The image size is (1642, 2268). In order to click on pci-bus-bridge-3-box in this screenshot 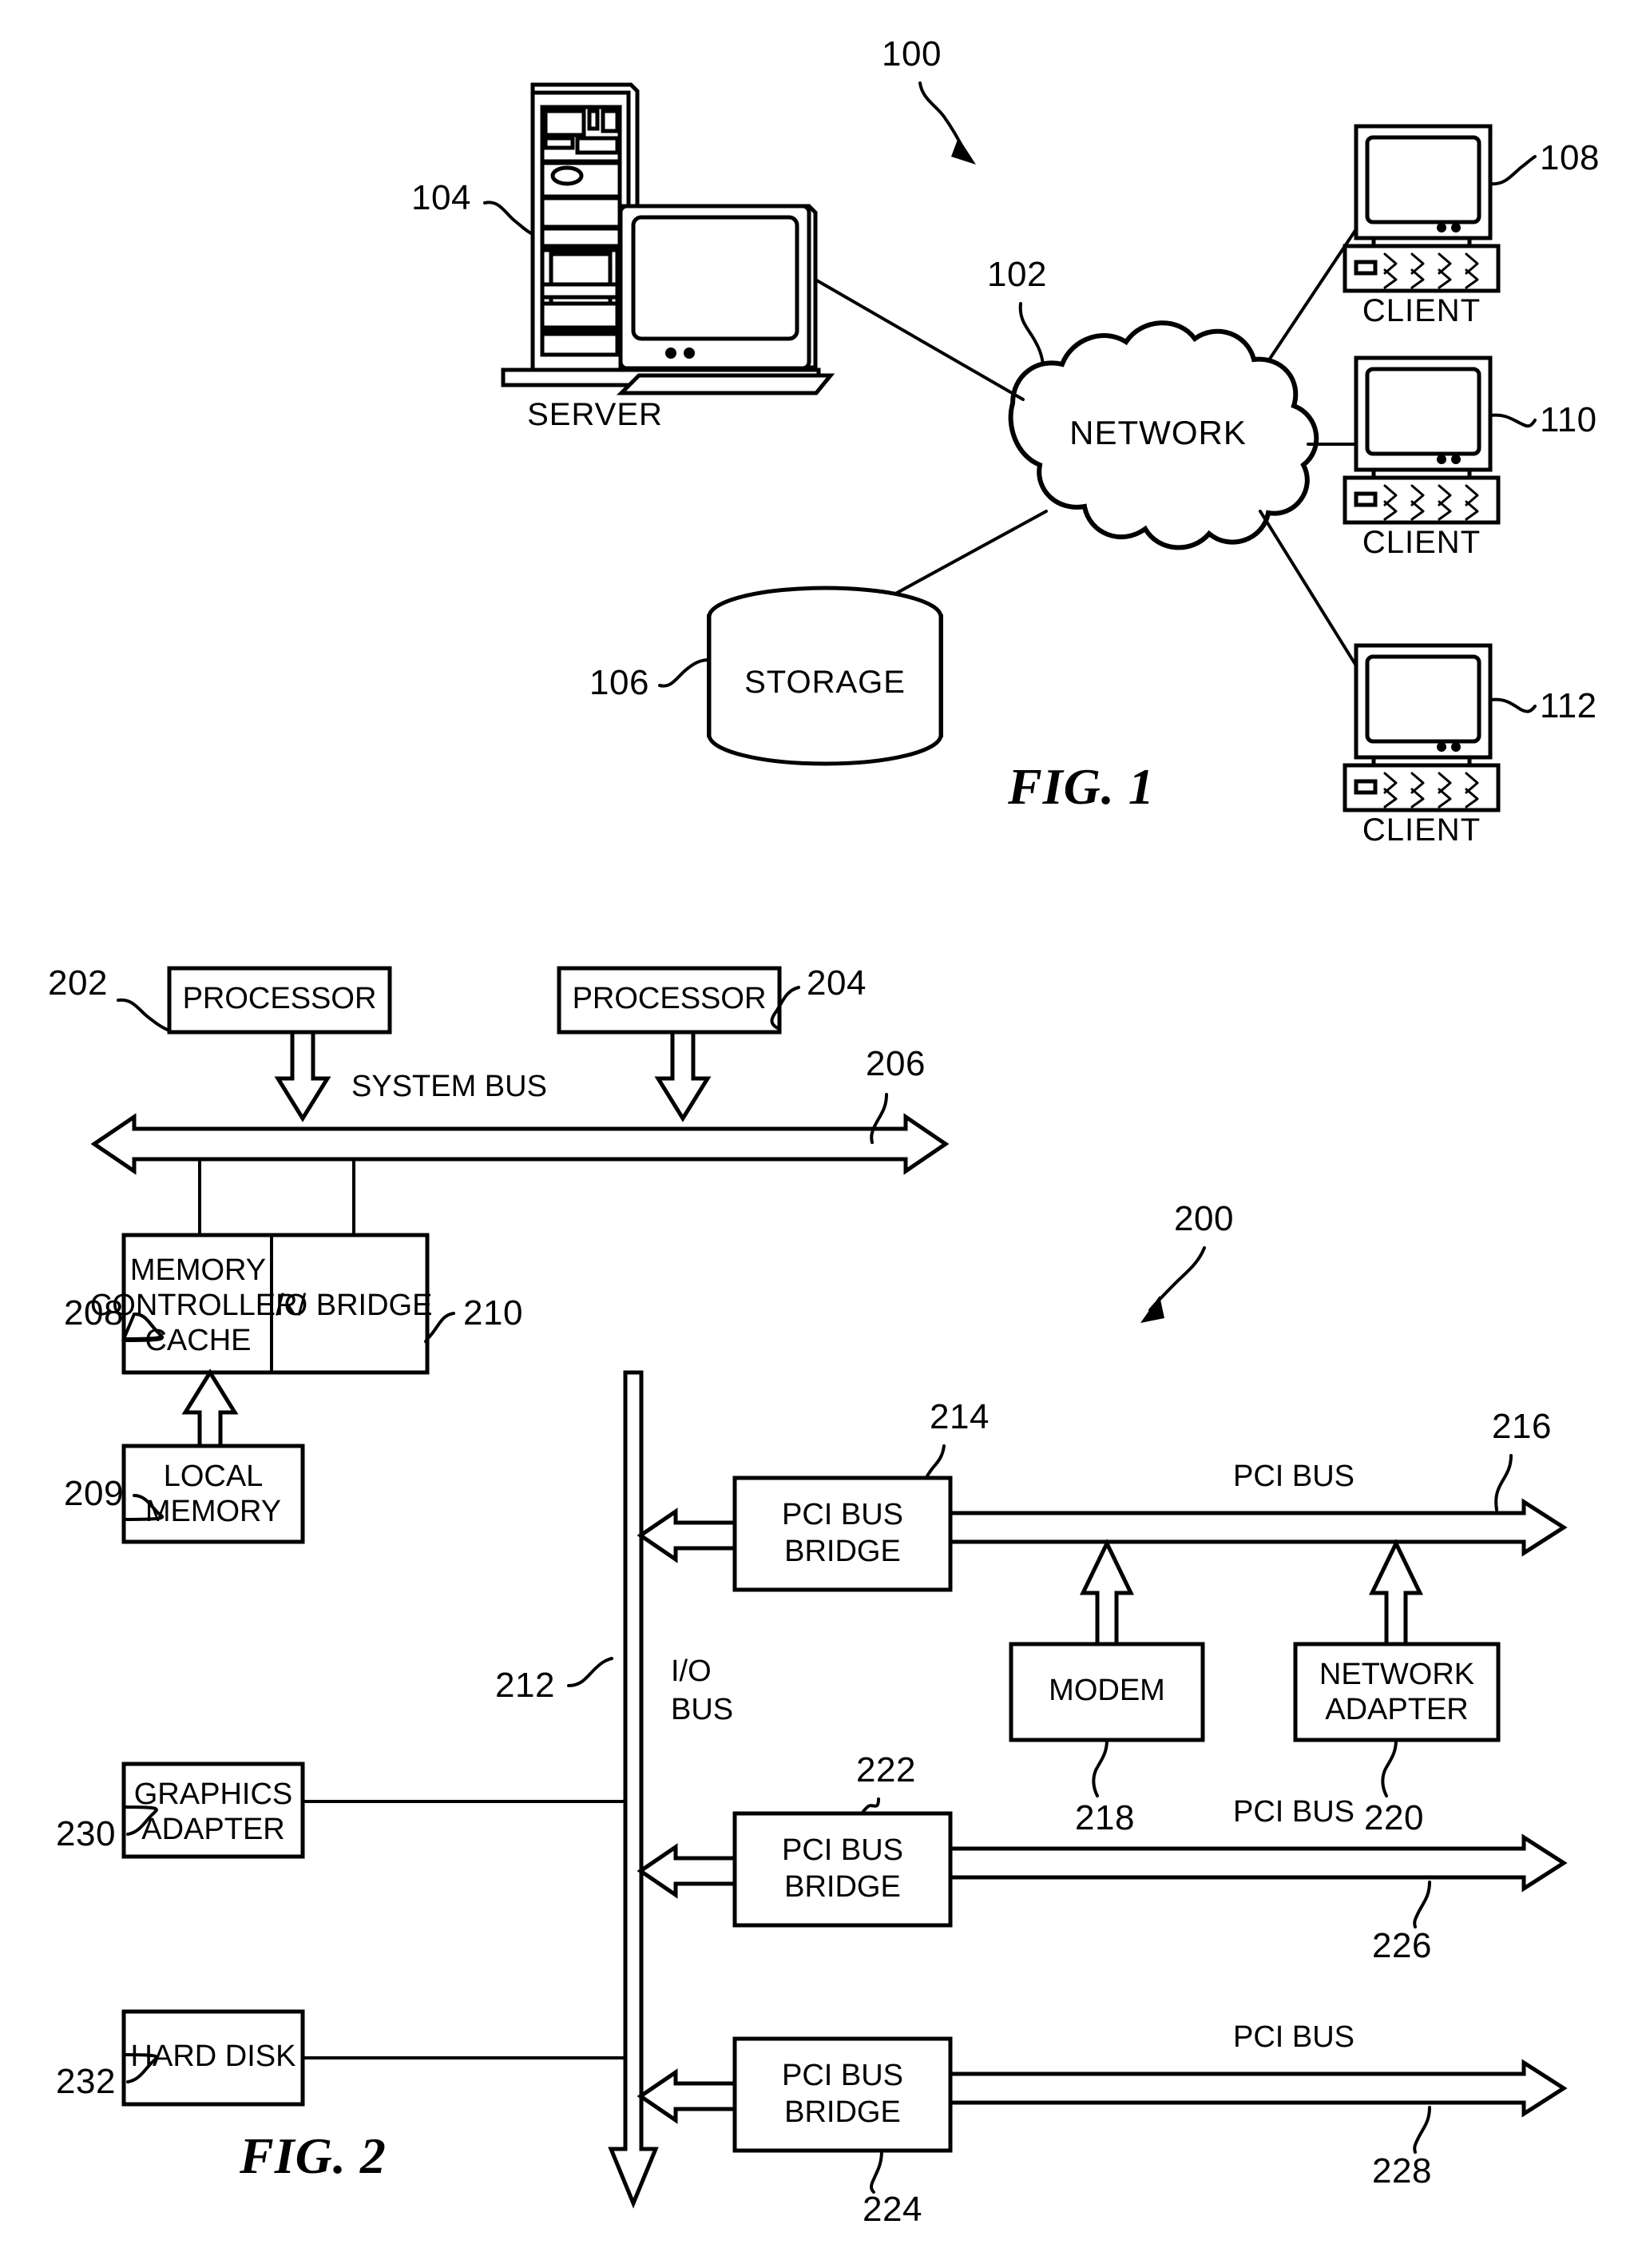, I will do `click(843, 2094)`.